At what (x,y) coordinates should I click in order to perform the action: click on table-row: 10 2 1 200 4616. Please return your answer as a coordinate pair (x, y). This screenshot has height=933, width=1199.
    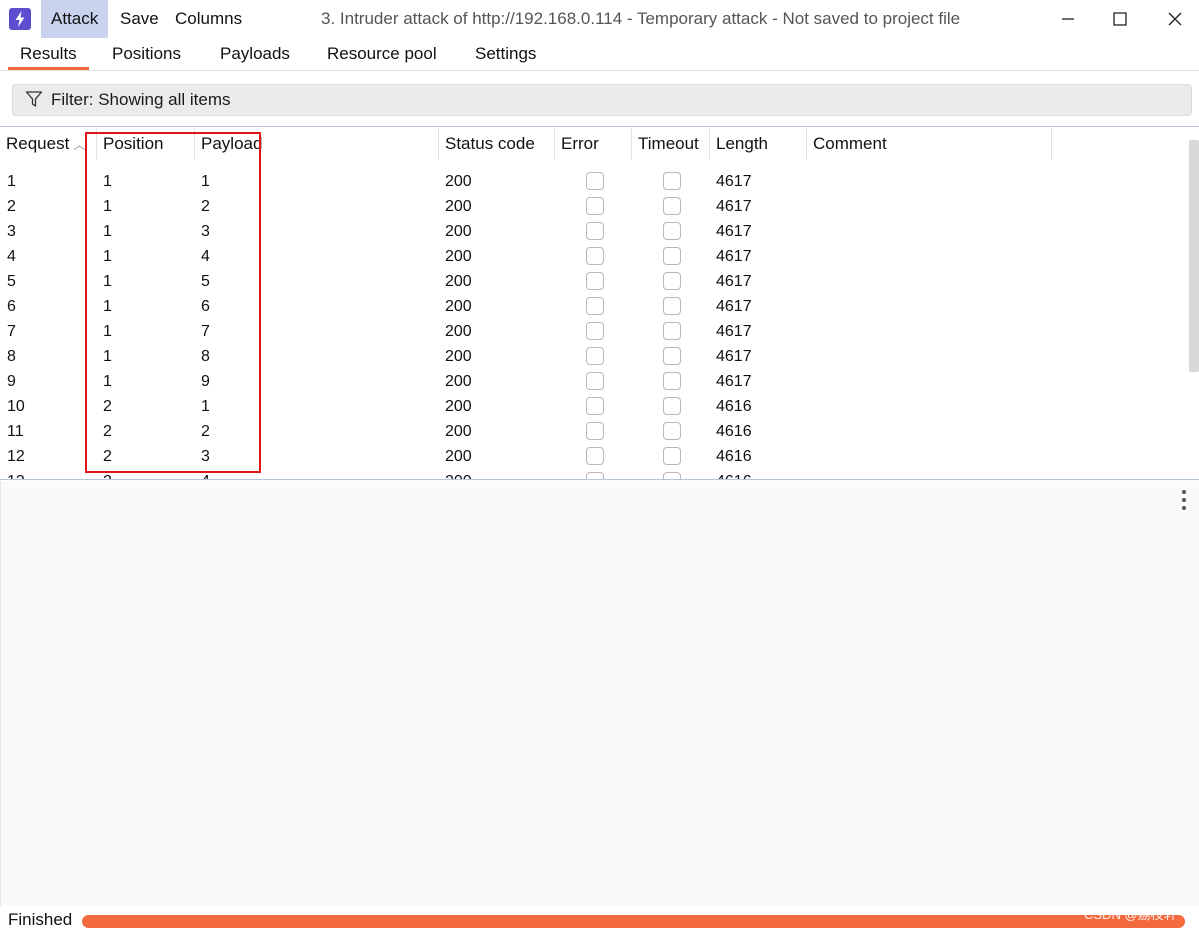
    Looking at the image, I should click on (599, 406).